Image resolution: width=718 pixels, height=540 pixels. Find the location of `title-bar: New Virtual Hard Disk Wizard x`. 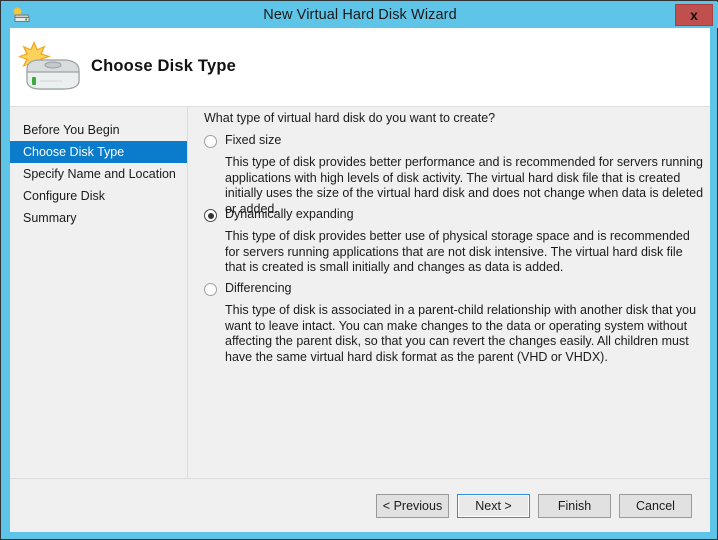

title-bar: New Virtual Hard Disk Wizard x is located at coordinates (360, 15).